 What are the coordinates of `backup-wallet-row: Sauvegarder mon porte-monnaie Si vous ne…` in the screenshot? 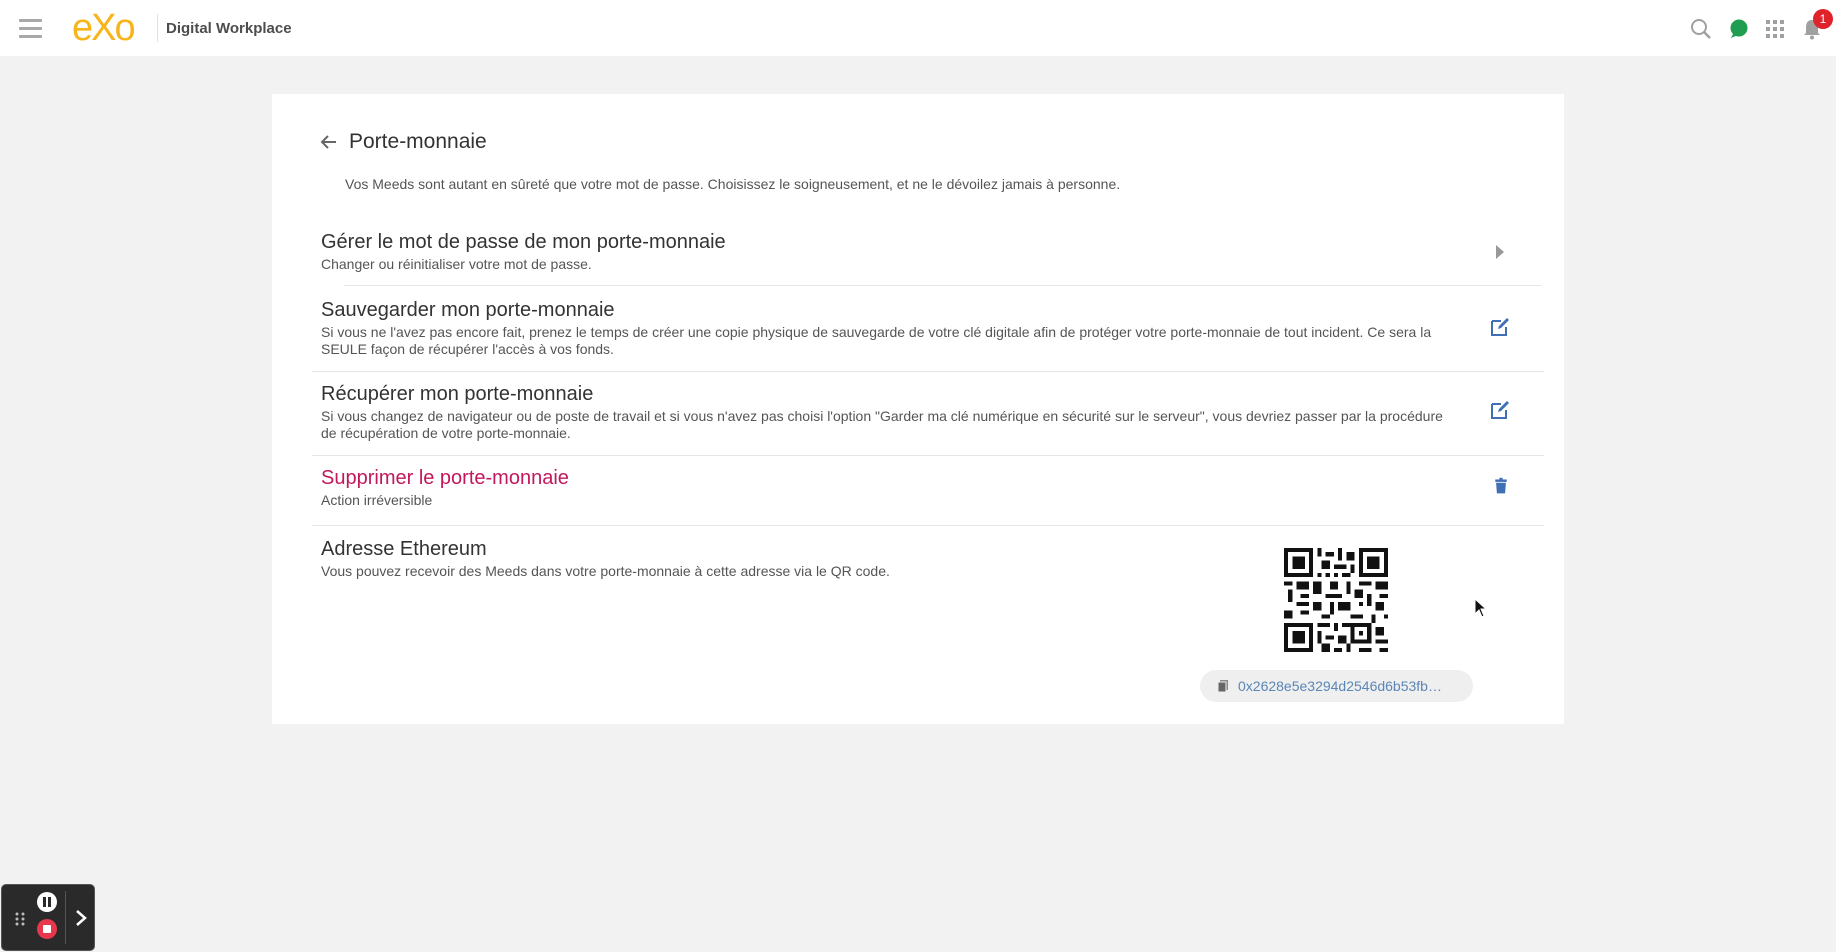 It's located at (921, 328).